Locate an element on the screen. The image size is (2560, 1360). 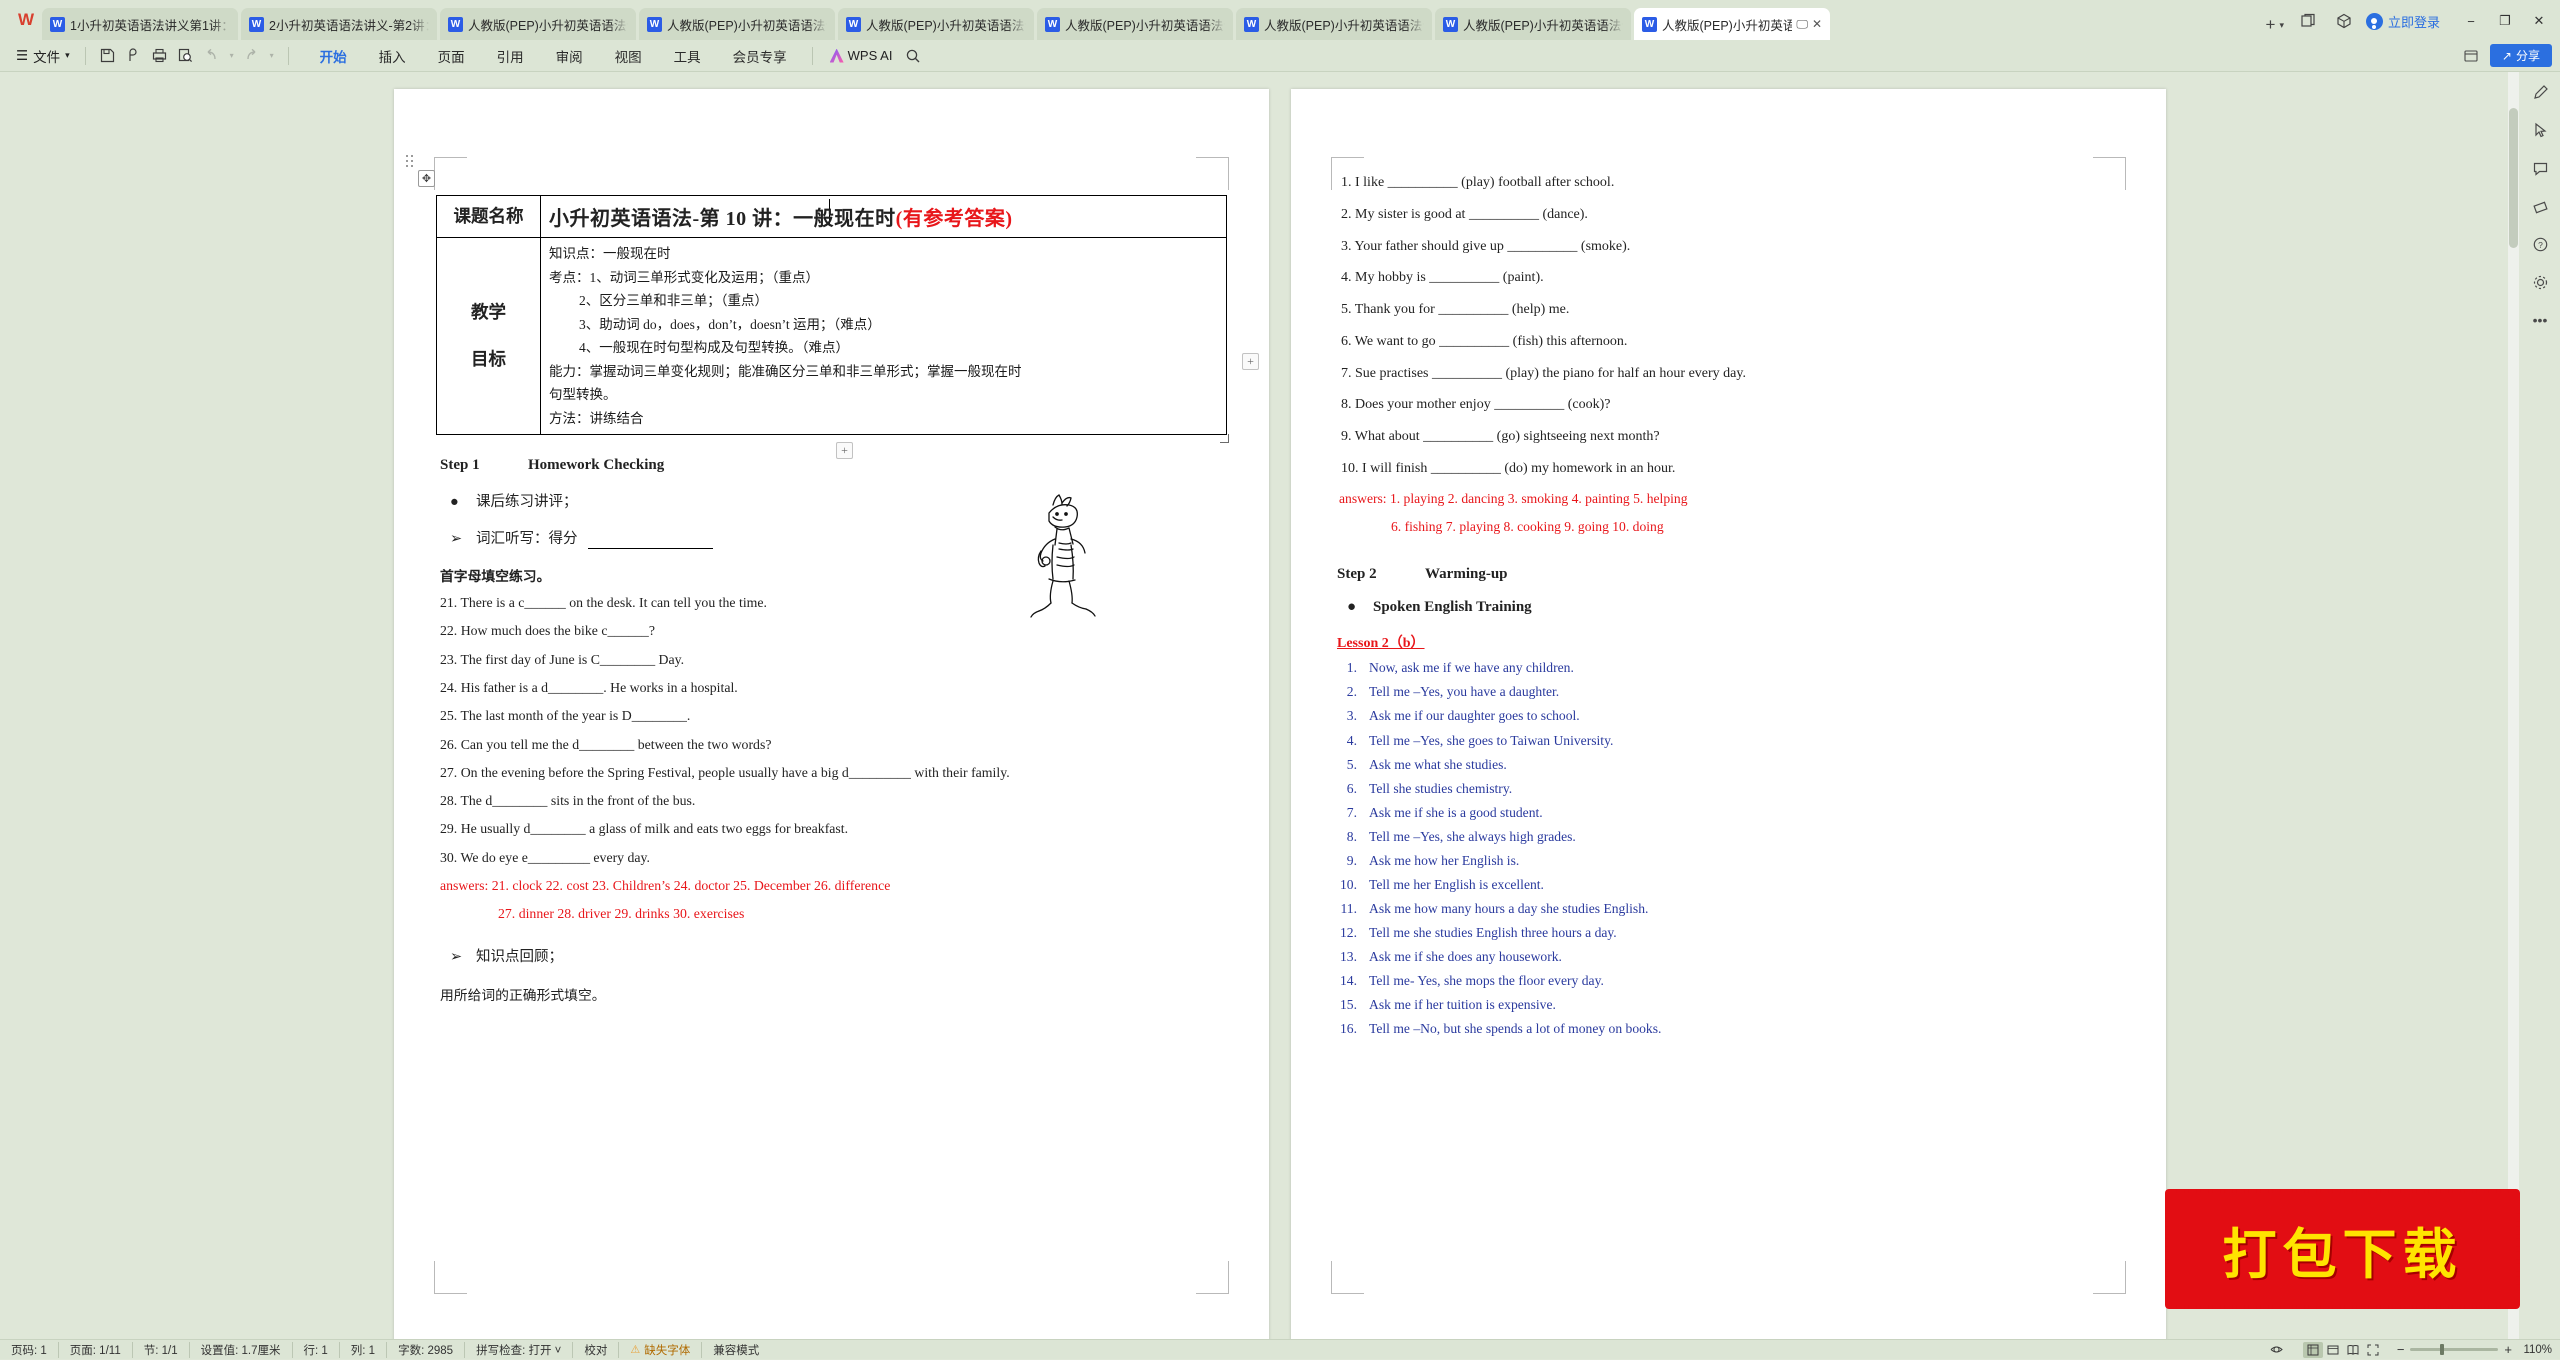
print-preview-icon is located at coordinates (134, 56).